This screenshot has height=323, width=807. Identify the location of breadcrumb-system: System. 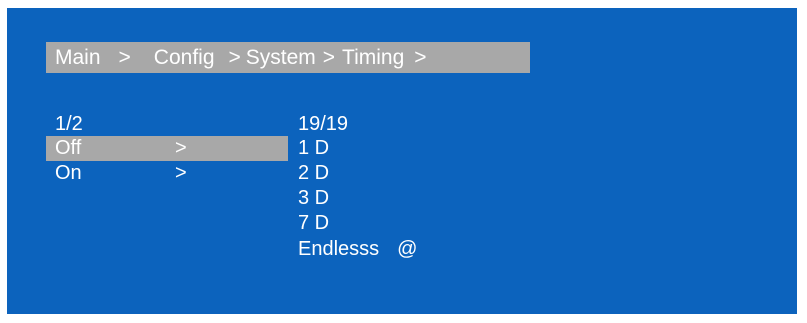
(278, 58).